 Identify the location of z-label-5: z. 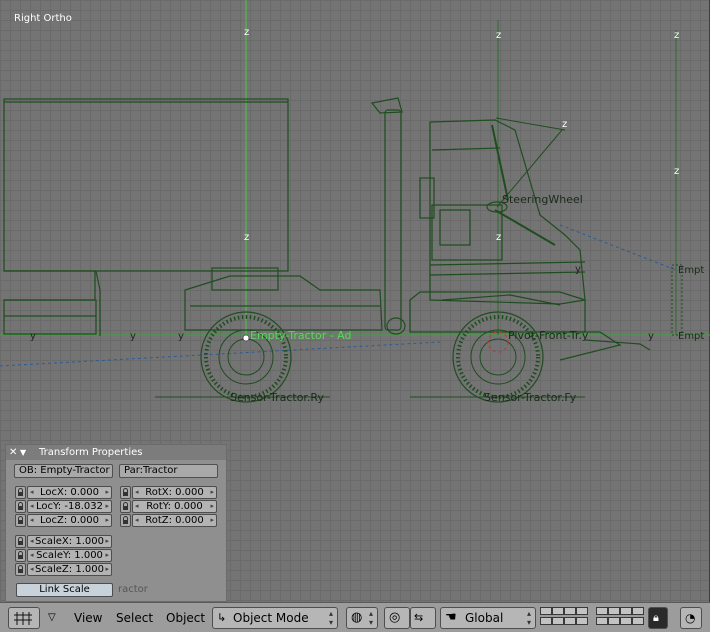
(676, 35).